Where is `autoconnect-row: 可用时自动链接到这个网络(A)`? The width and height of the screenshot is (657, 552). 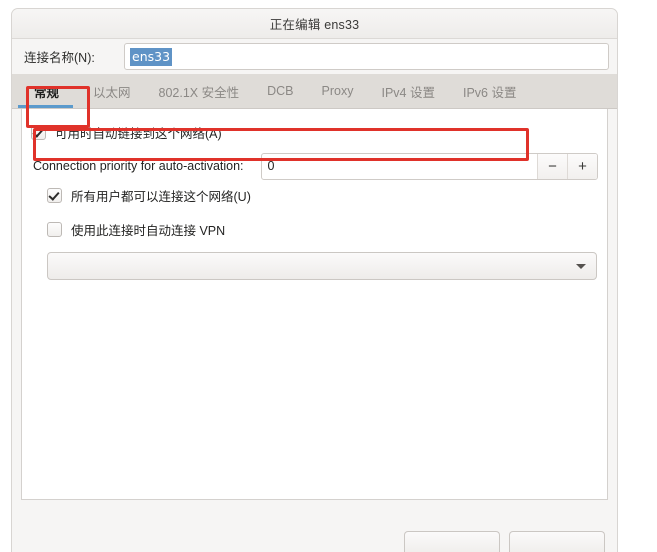
autoconnect-row: 可用时自动链接到这个网络(A) is located at coordinates (314, 132).